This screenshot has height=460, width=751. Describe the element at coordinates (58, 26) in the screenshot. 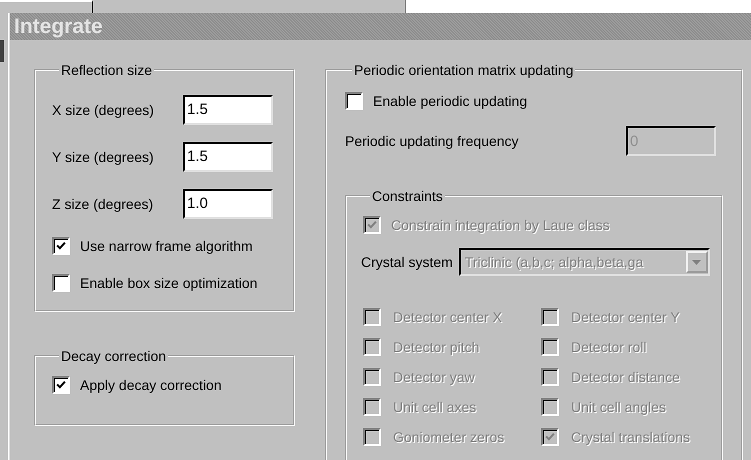

I see `window-title: Integrate` at that location.